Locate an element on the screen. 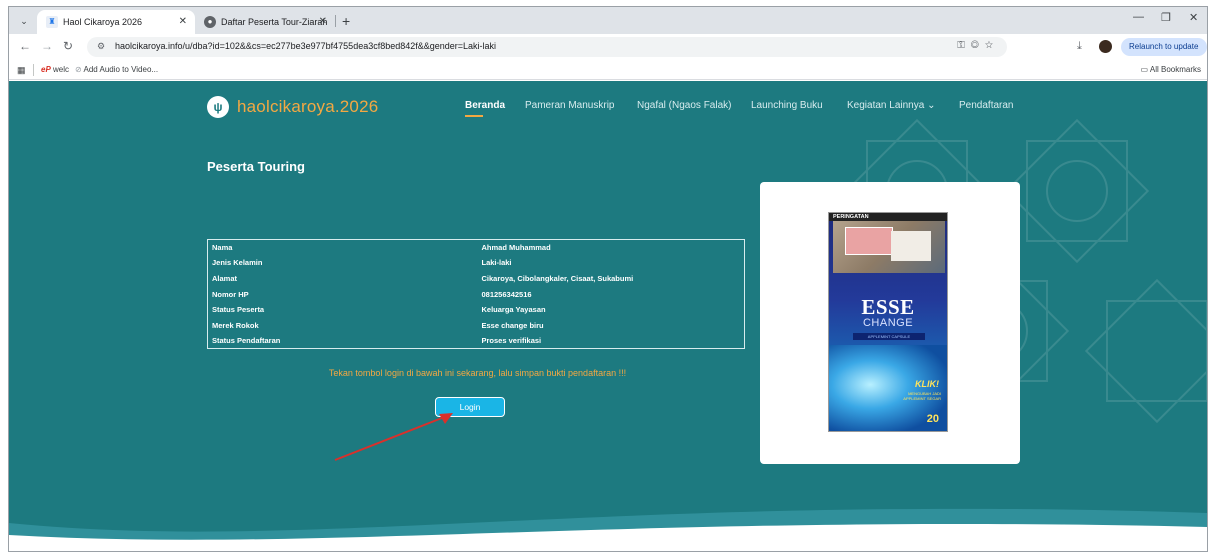 This screenshot has width=1216, height=556. table-row: Status Pendaftaran Proses verifikasi is located at coordinates (476, 341).